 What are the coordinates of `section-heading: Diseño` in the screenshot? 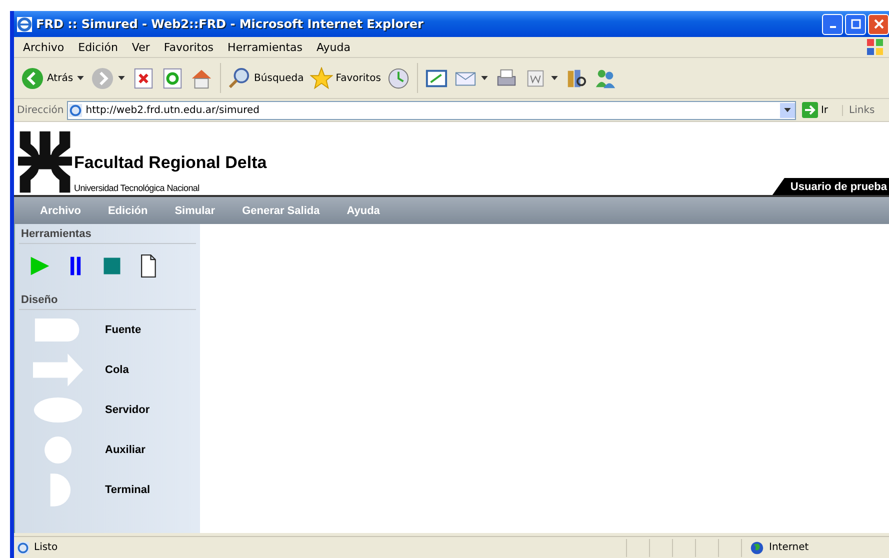 It's located at (107, 300).